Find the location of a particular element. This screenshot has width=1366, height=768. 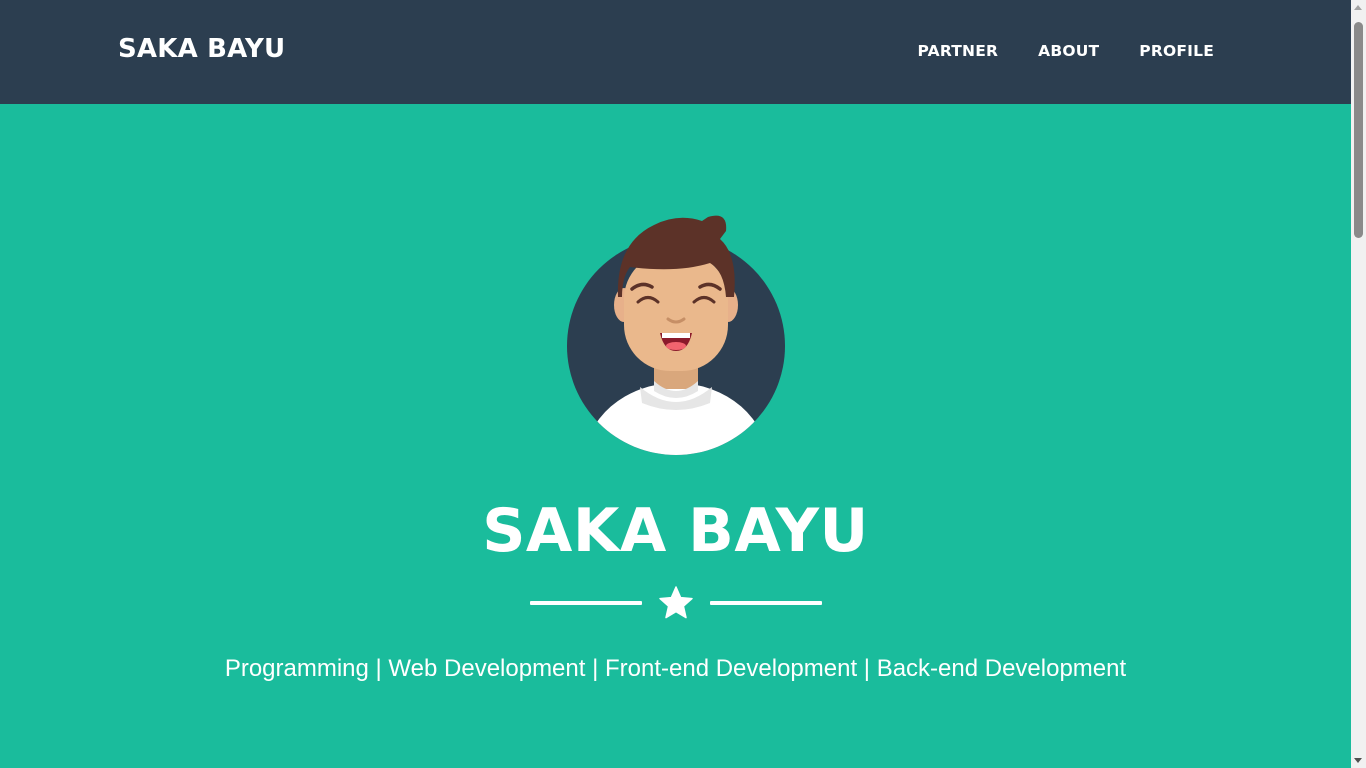

avatar-face is located at coordinates (676, 312).